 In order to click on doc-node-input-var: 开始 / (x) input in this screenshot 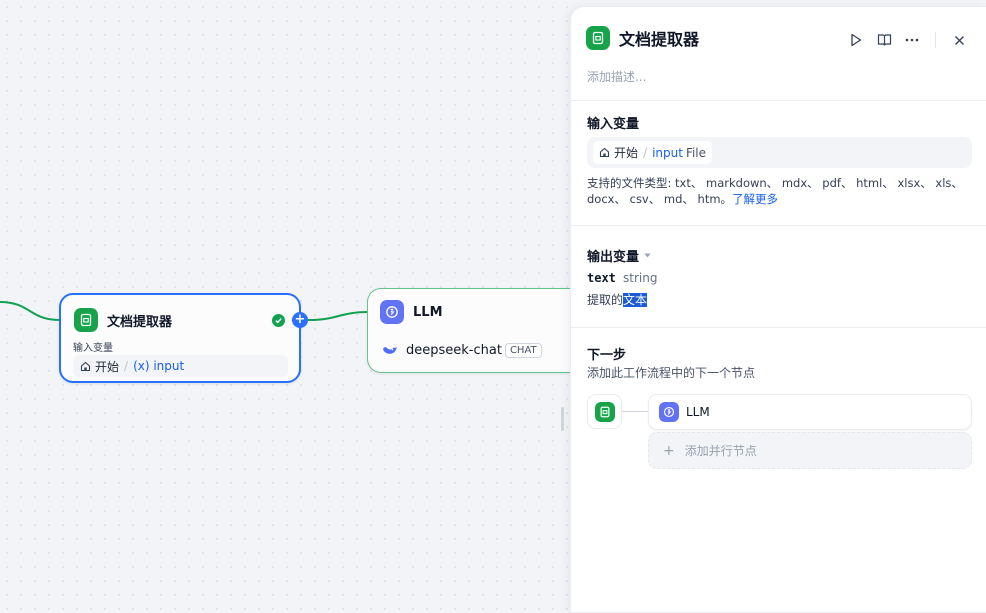, I will do `click(180, 366)`.